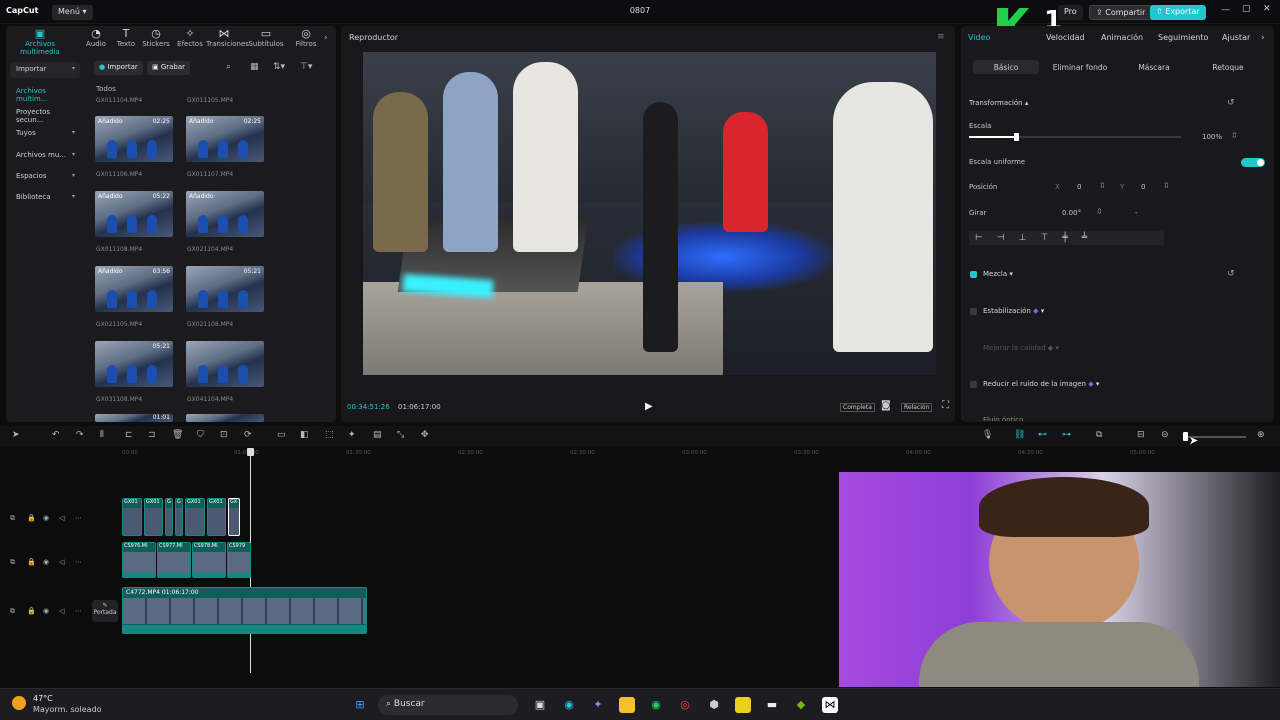 The height and width of the screenshot is (720, 1280). What do you see at coordinates (134, 418) in the screenshot?
I see `media-thumbnail: 01:01` at bounding box center [134, 418].